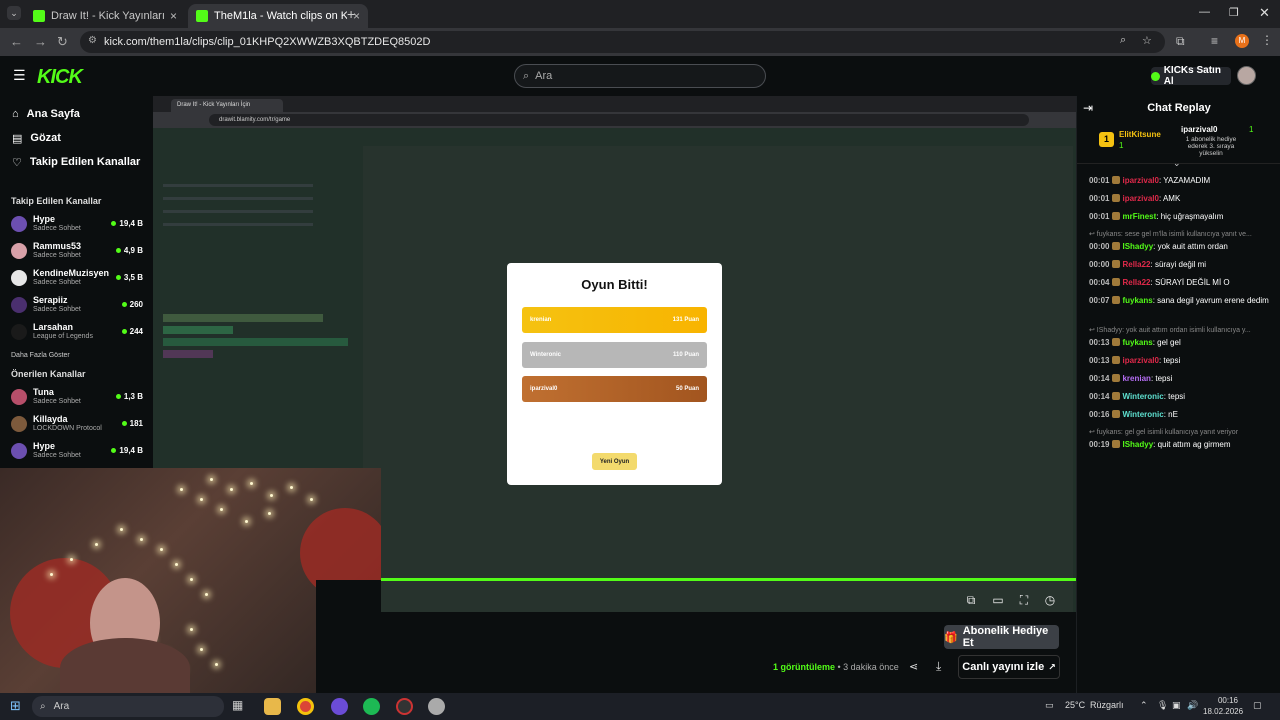  I want to click on extensions-icon: ⧉, so click(1180, 41).